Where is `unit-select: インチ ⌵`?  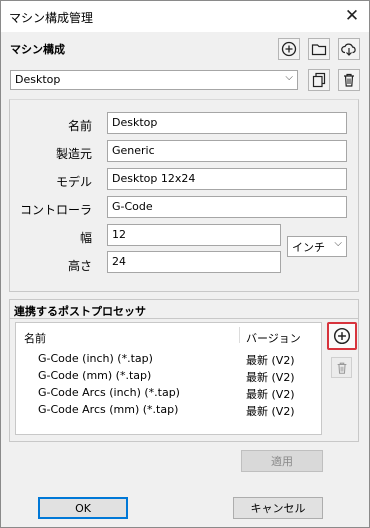 unit-select: インチ ⌵ is located at coordinates (317, 246).